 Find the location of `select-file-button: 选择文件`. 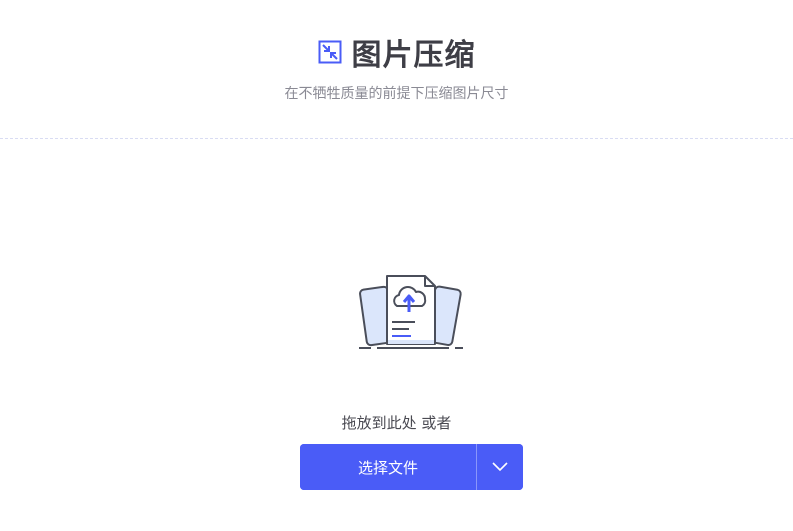

select-file-button: 选择文件 is located at coordinates (388, 467).